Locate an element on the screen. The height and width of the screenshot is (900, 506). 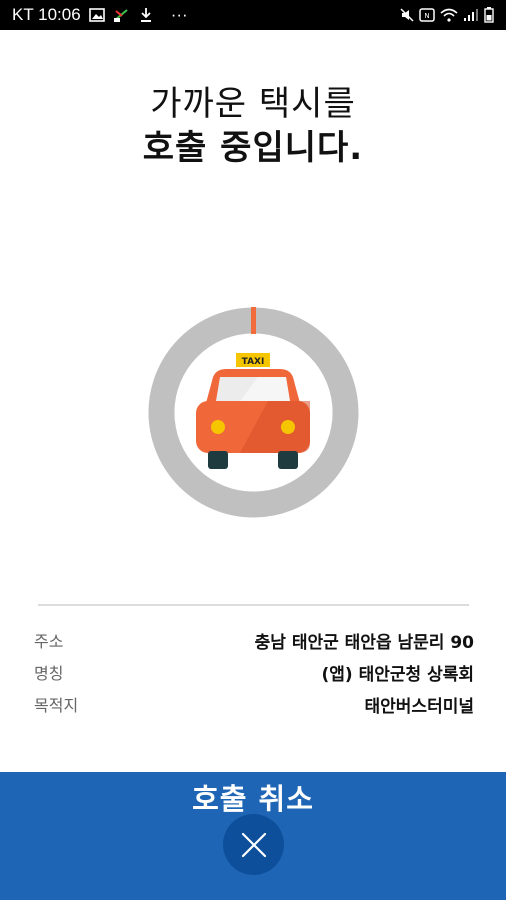
carrier-time: KT 10:06 is located at coordinates (46, 14).